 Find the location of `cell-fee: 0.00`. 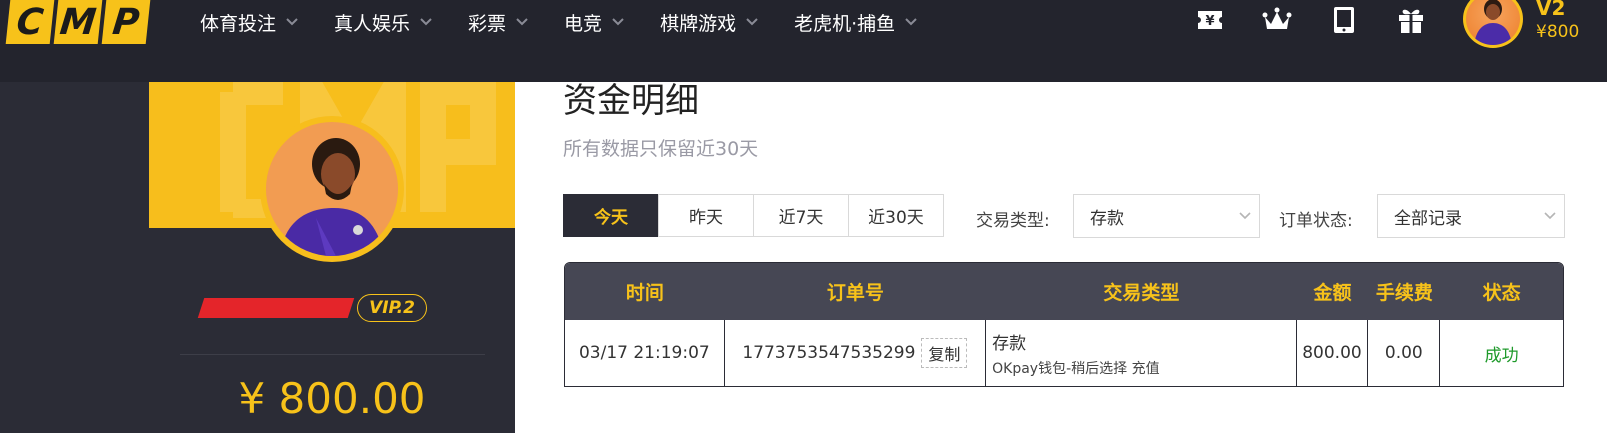

cell-fee: 0.00 is located at coordinates (1404, 353).